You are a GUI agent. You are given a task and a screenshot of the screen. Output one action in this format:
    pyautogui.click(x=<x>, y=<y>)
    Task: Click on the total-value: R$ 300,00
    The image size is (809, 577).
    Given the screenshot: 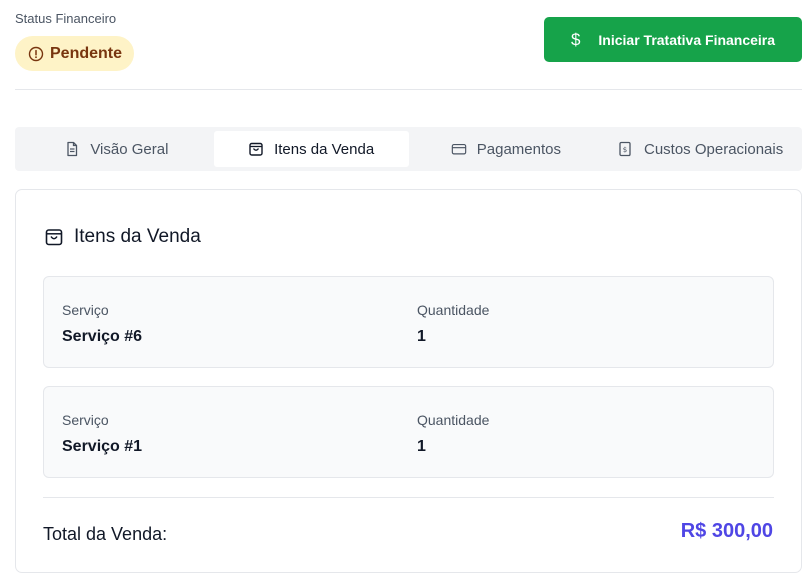 What is the action you would take?
    pyautogui.click(x=726, y=531)
    